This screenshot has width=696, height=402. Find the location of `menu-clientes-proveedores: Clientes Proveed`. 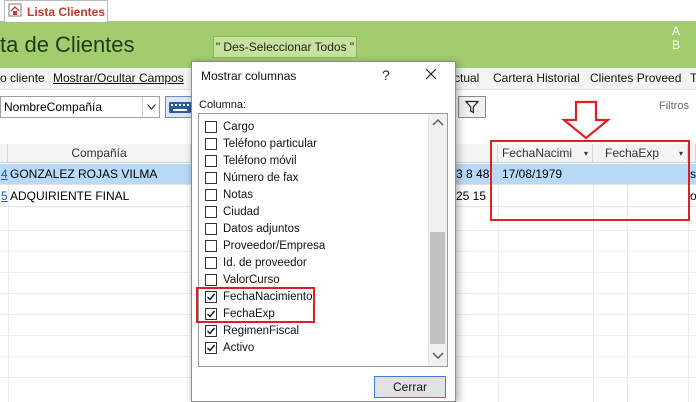

menu-clientes-proveedores: Clientes Proveed is located at coordinates (635, 78).